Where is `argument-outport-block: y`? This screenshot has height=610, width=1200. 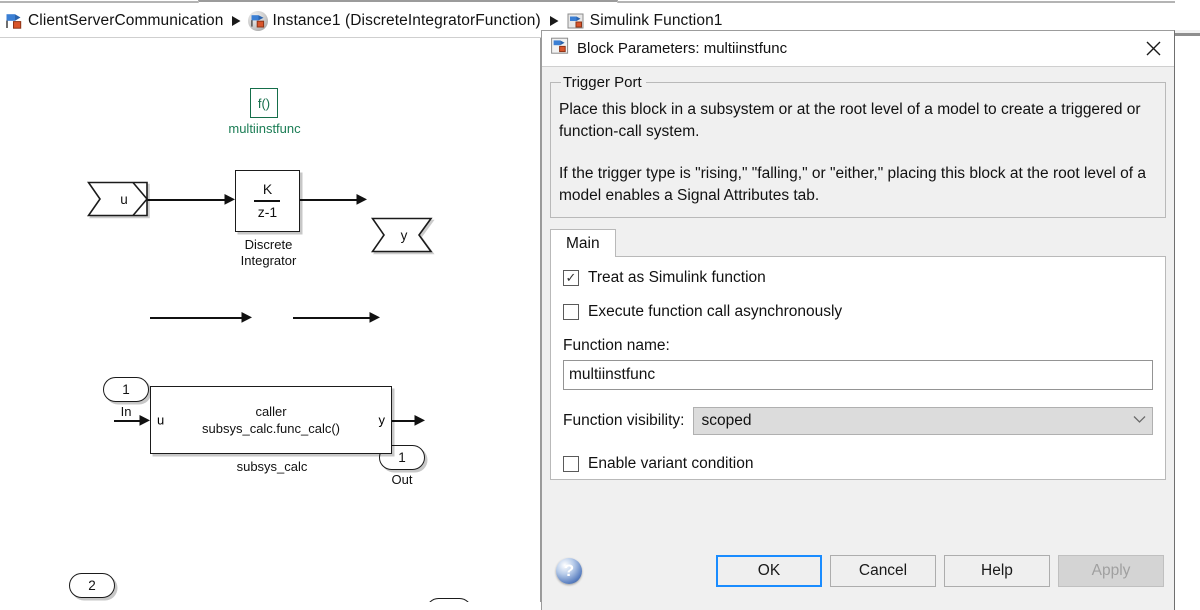
argument-outport-block: y is located at coordinates (402, 235).